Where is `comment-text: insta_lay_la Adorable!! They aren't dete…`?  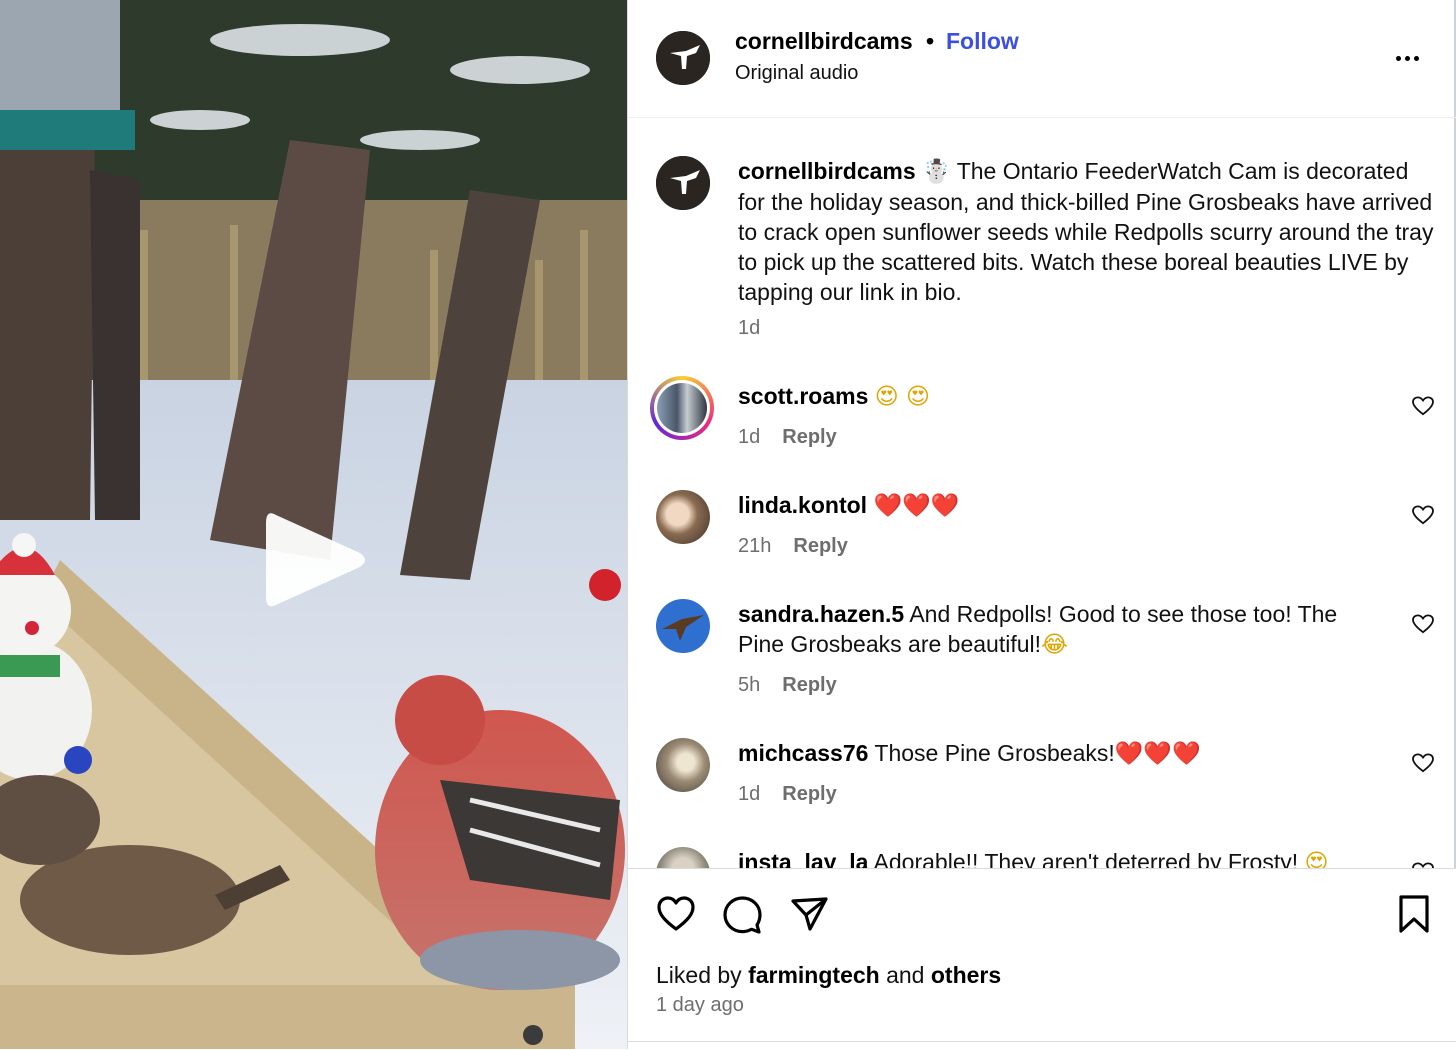 comment-text: insta_lay_la Adorable!! They aren't dete… is located at coordinates (1088, 857).